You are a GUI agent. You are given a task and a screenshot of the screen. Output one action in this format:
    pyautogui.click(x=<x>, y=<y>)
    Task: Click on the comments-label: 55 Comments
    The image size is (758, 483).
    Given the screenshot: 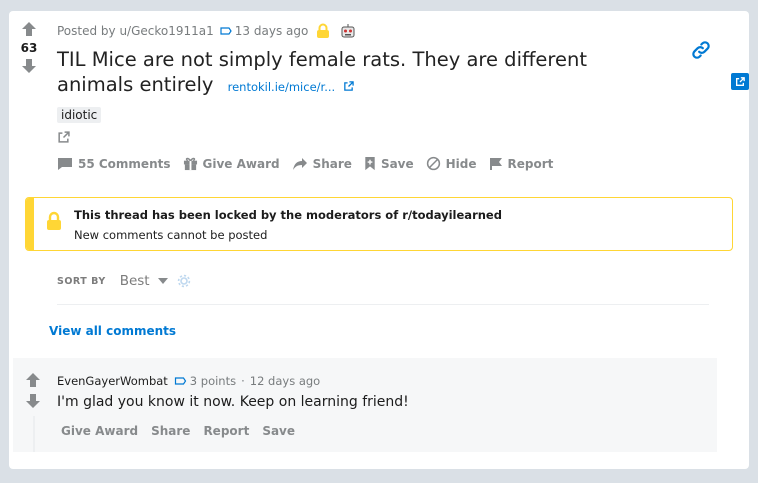 What is the action you would take?
    pyautogui.click(x=124, y=163)
    